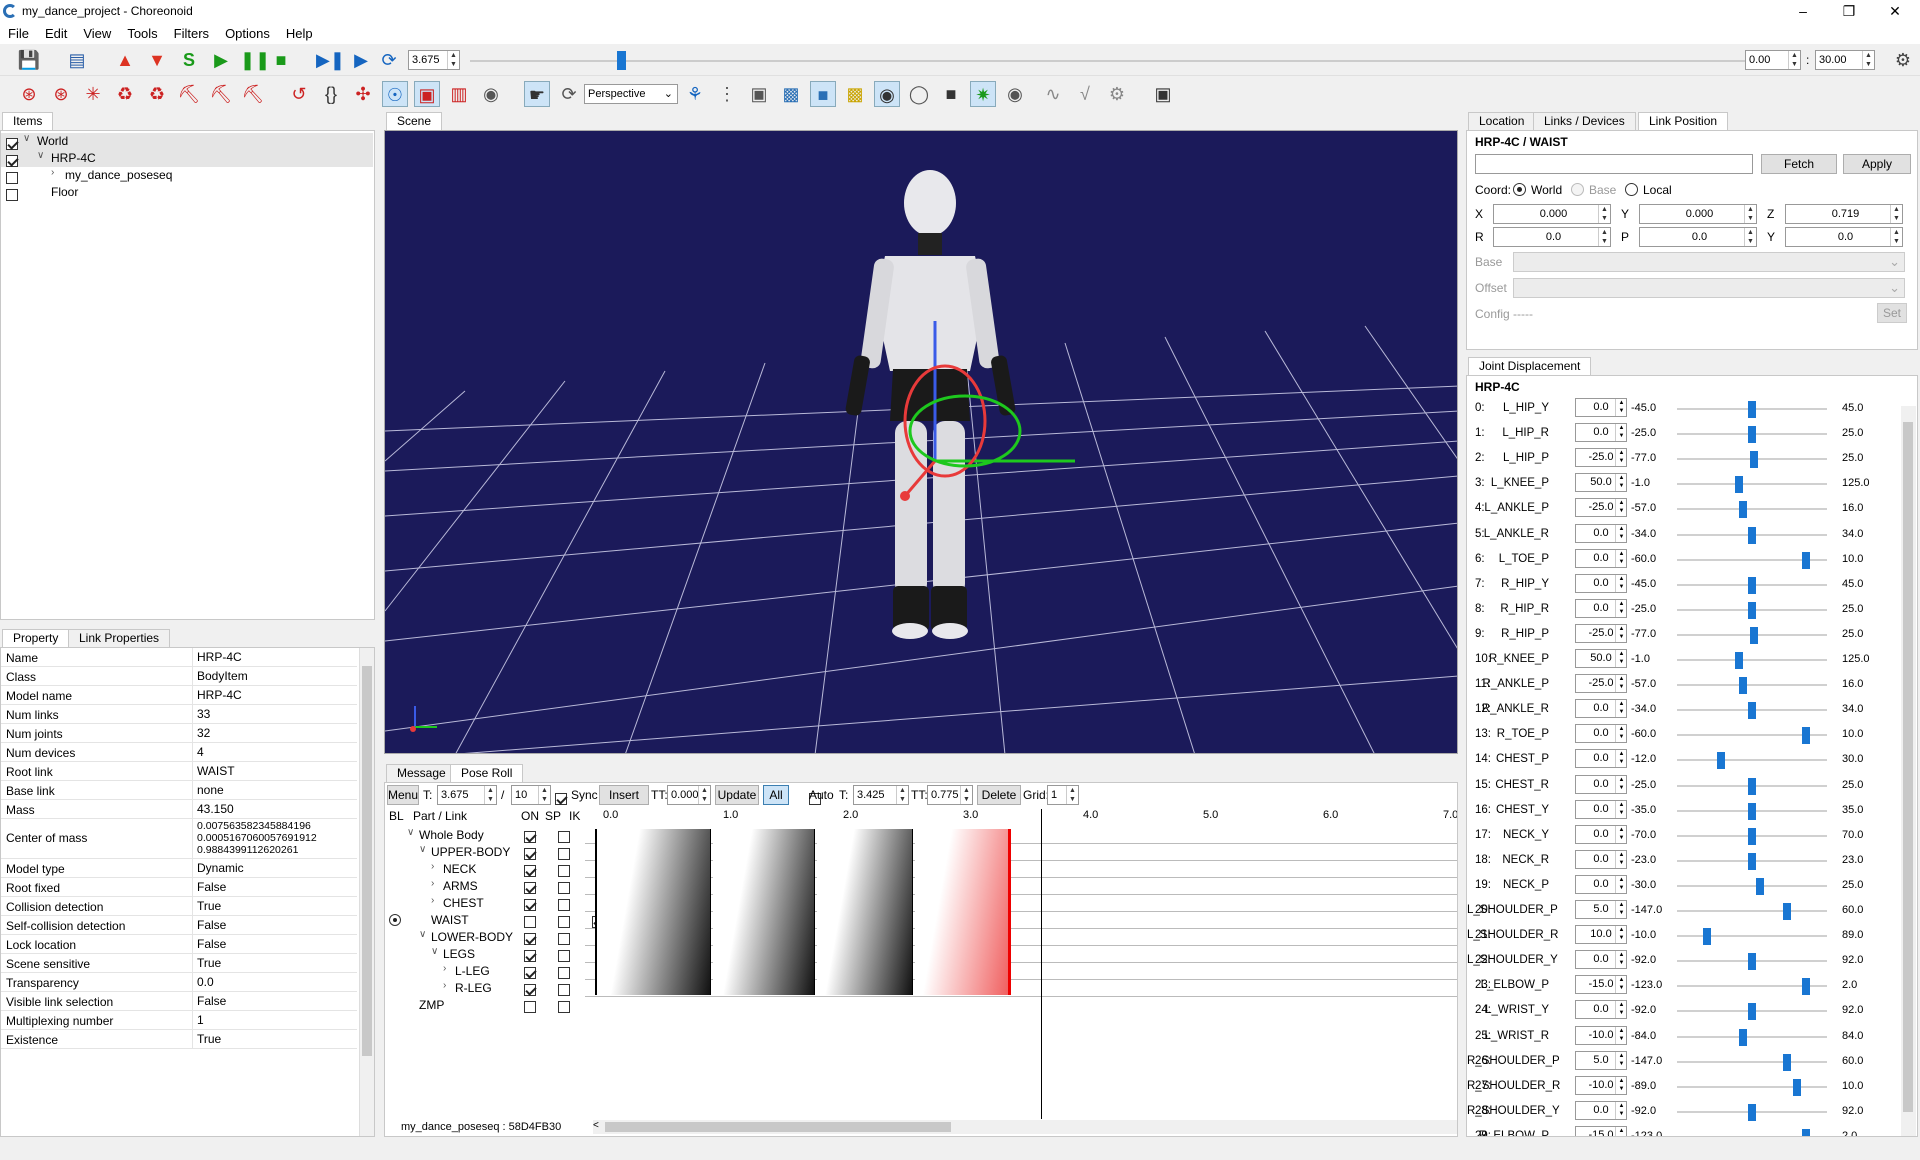 This screenshot has width=1920, height=1160. I want to click on property-row: Visible link selection False, so click(179, 1001).